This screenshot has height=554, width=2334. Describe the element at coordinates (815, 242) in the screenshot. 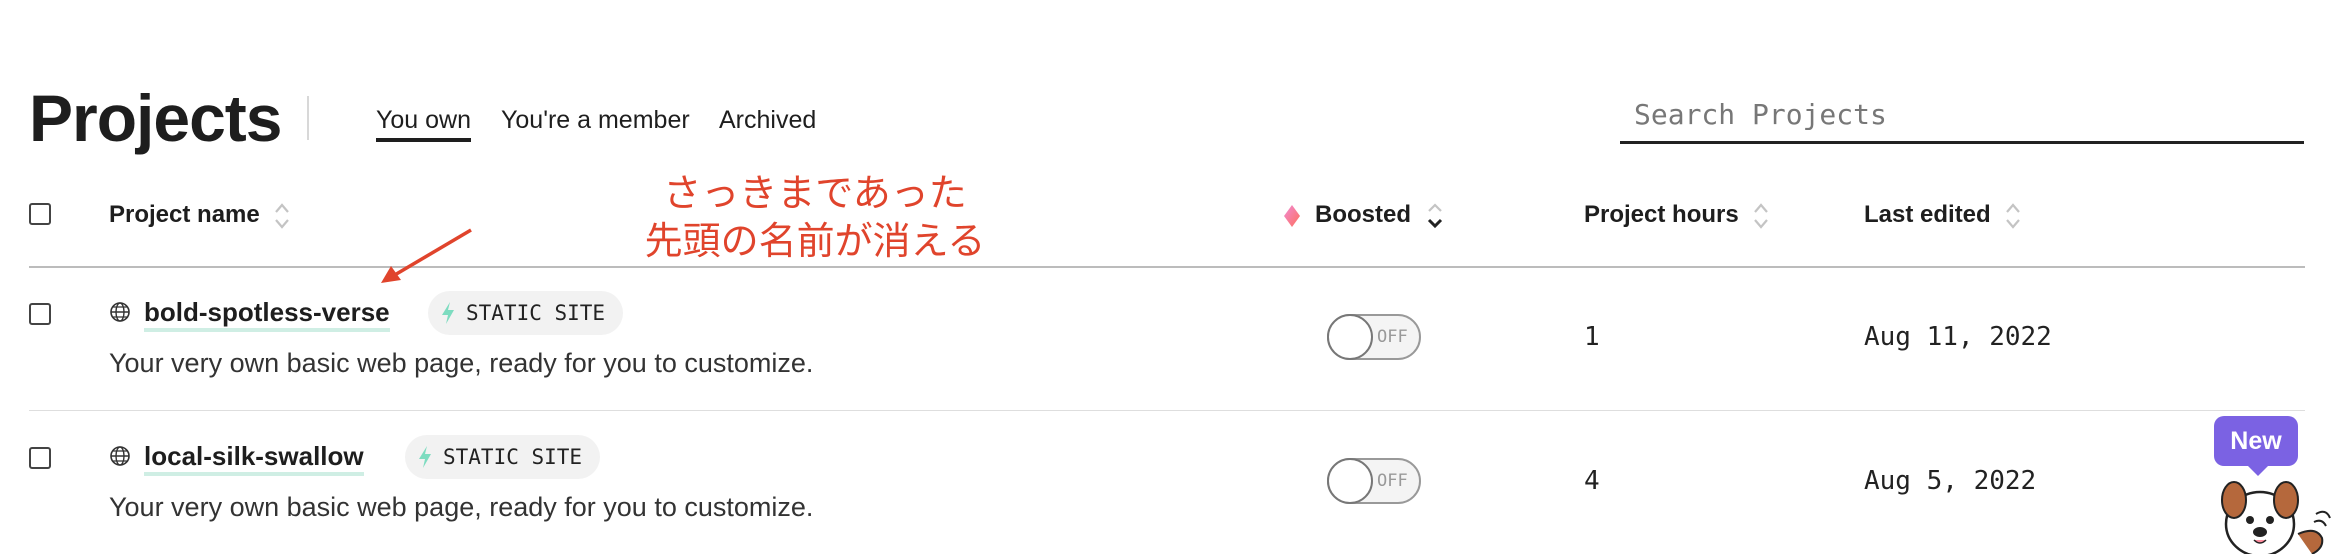

I see `annotation-line-2: 先頭の名前が消える` at that location.